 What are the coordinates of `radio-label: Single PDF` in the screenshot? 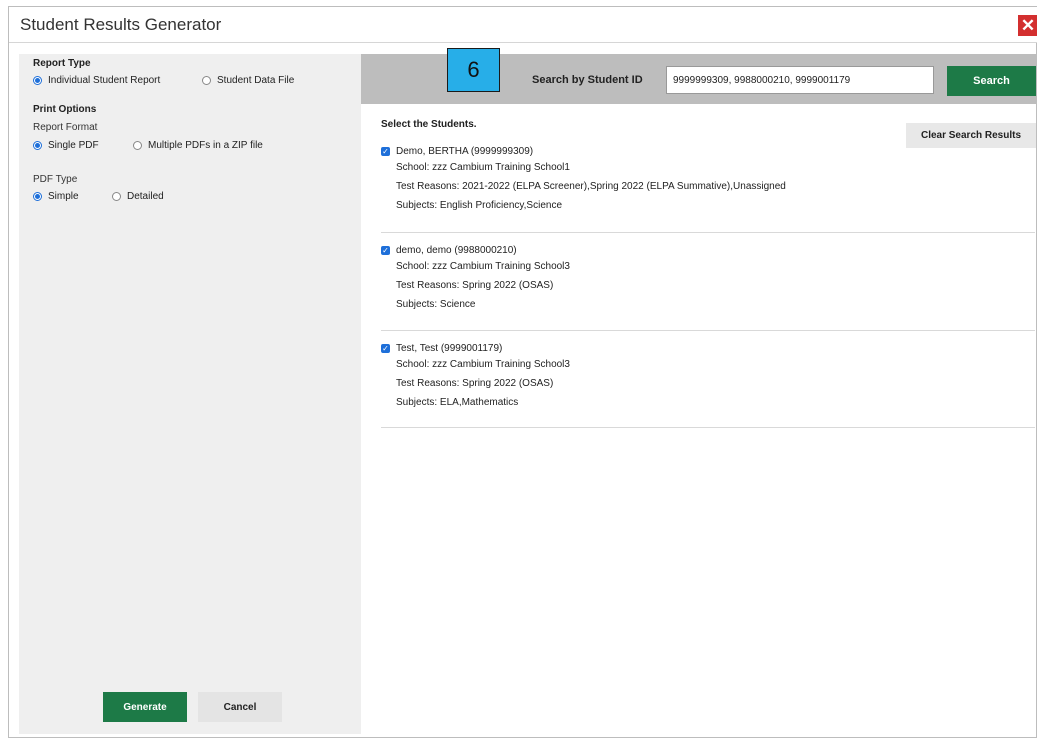 It's located at (73, 145).